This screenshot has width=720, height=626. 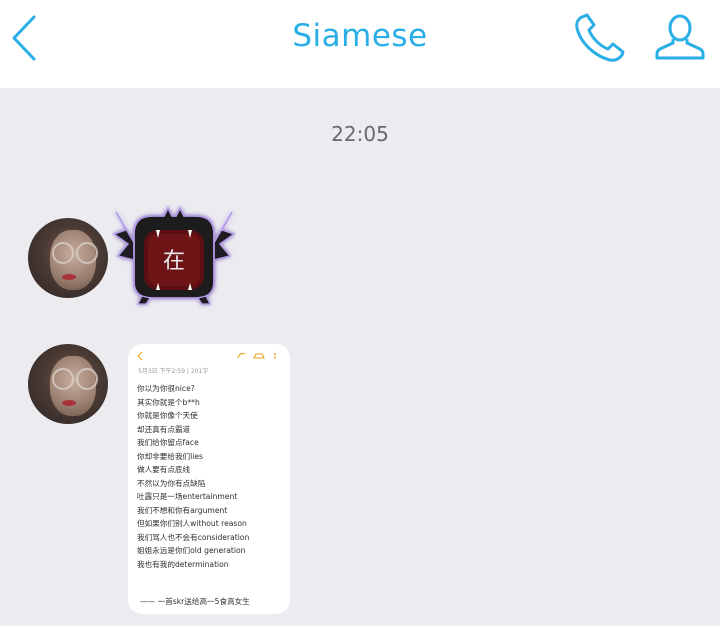 What do you see at coordinates (168, 402) in the screenshot?
I see `note-line: 其实你就是个b**h` at bounding box center [168, 402].